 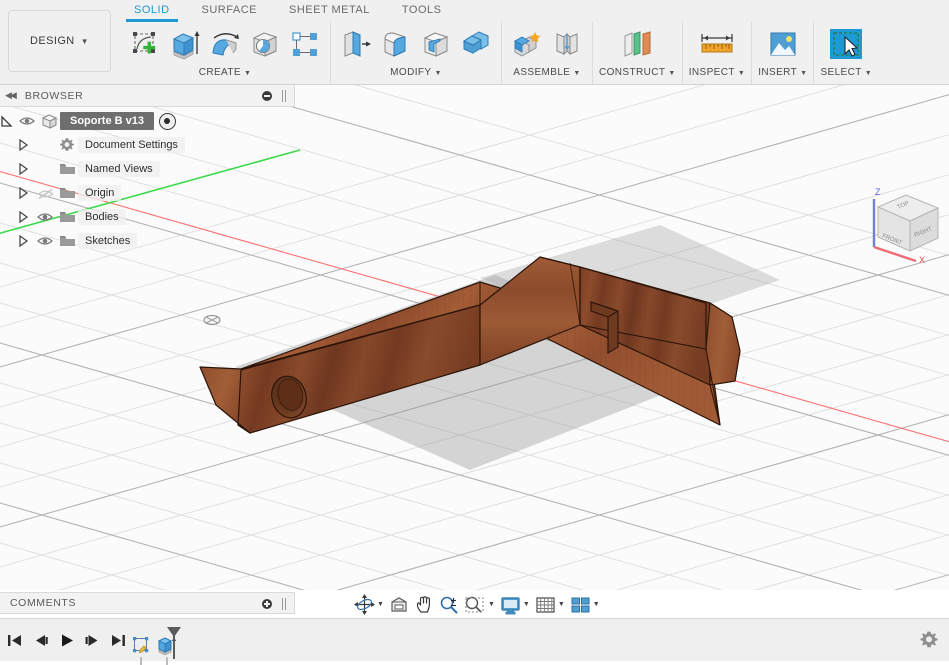 What do you see at coordinates (416, 74) in the screenshot?
I see `ribbon-group-modify-label: MODIFY ▼` at bounding box center [416, 74].